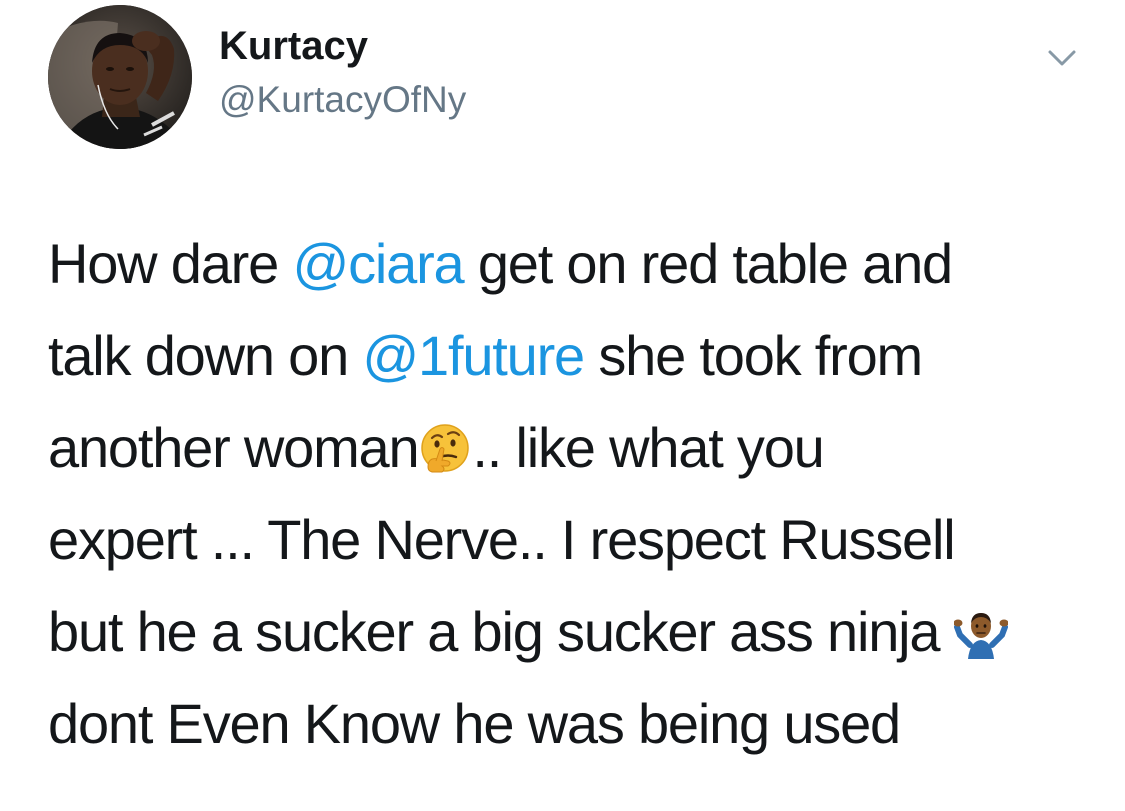 The image size is (1125, 811). I want to click on tweet-text-segment: talk down on, so click(205, 355).